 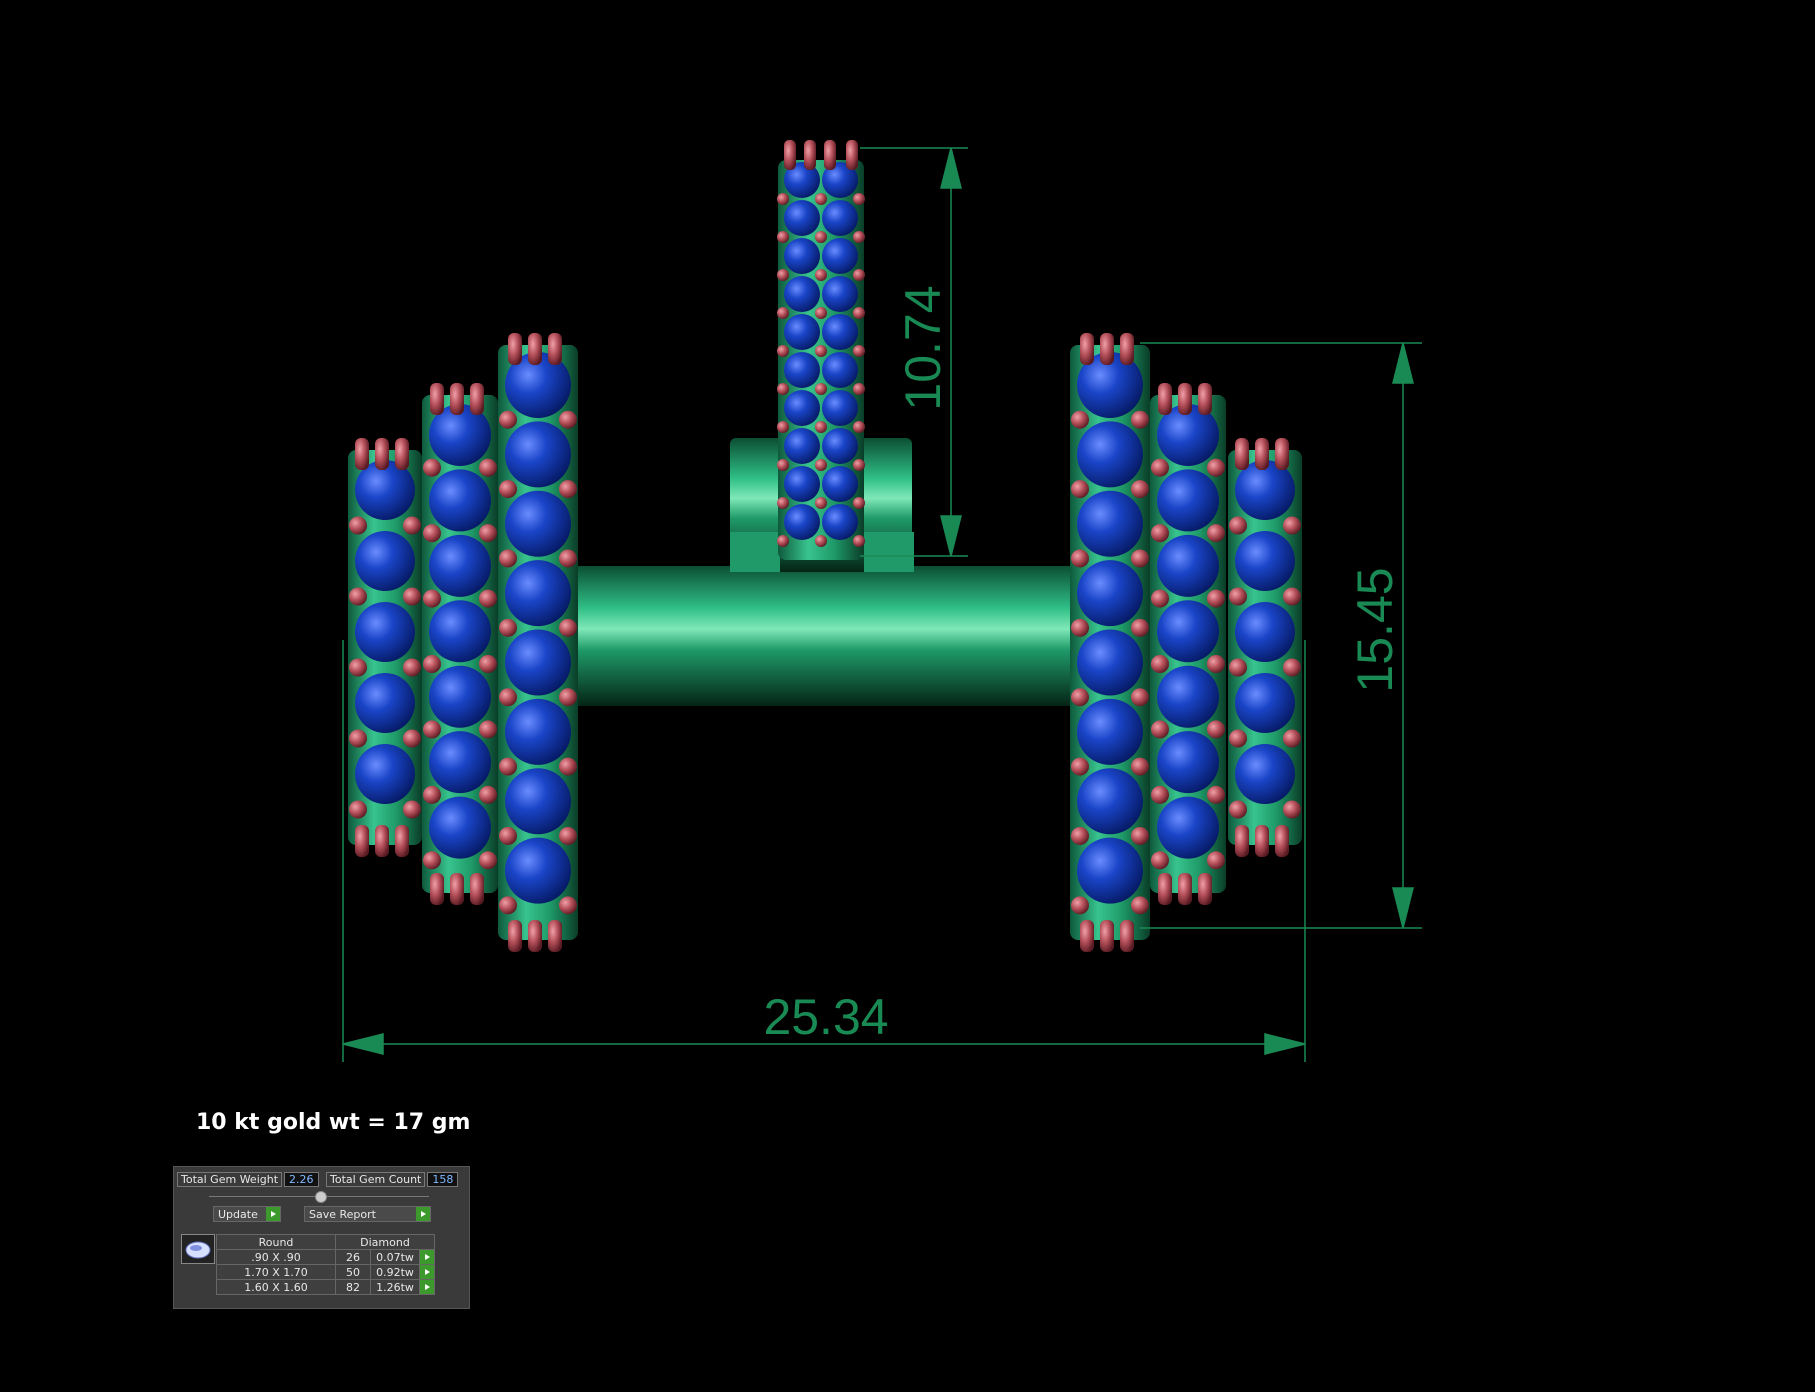 What do you see at coordinates (325, 1287) in the screenshot?
I see `table-row: 1.60 X 1.60 82 1.26tw` at bounding box center [325, 1287].